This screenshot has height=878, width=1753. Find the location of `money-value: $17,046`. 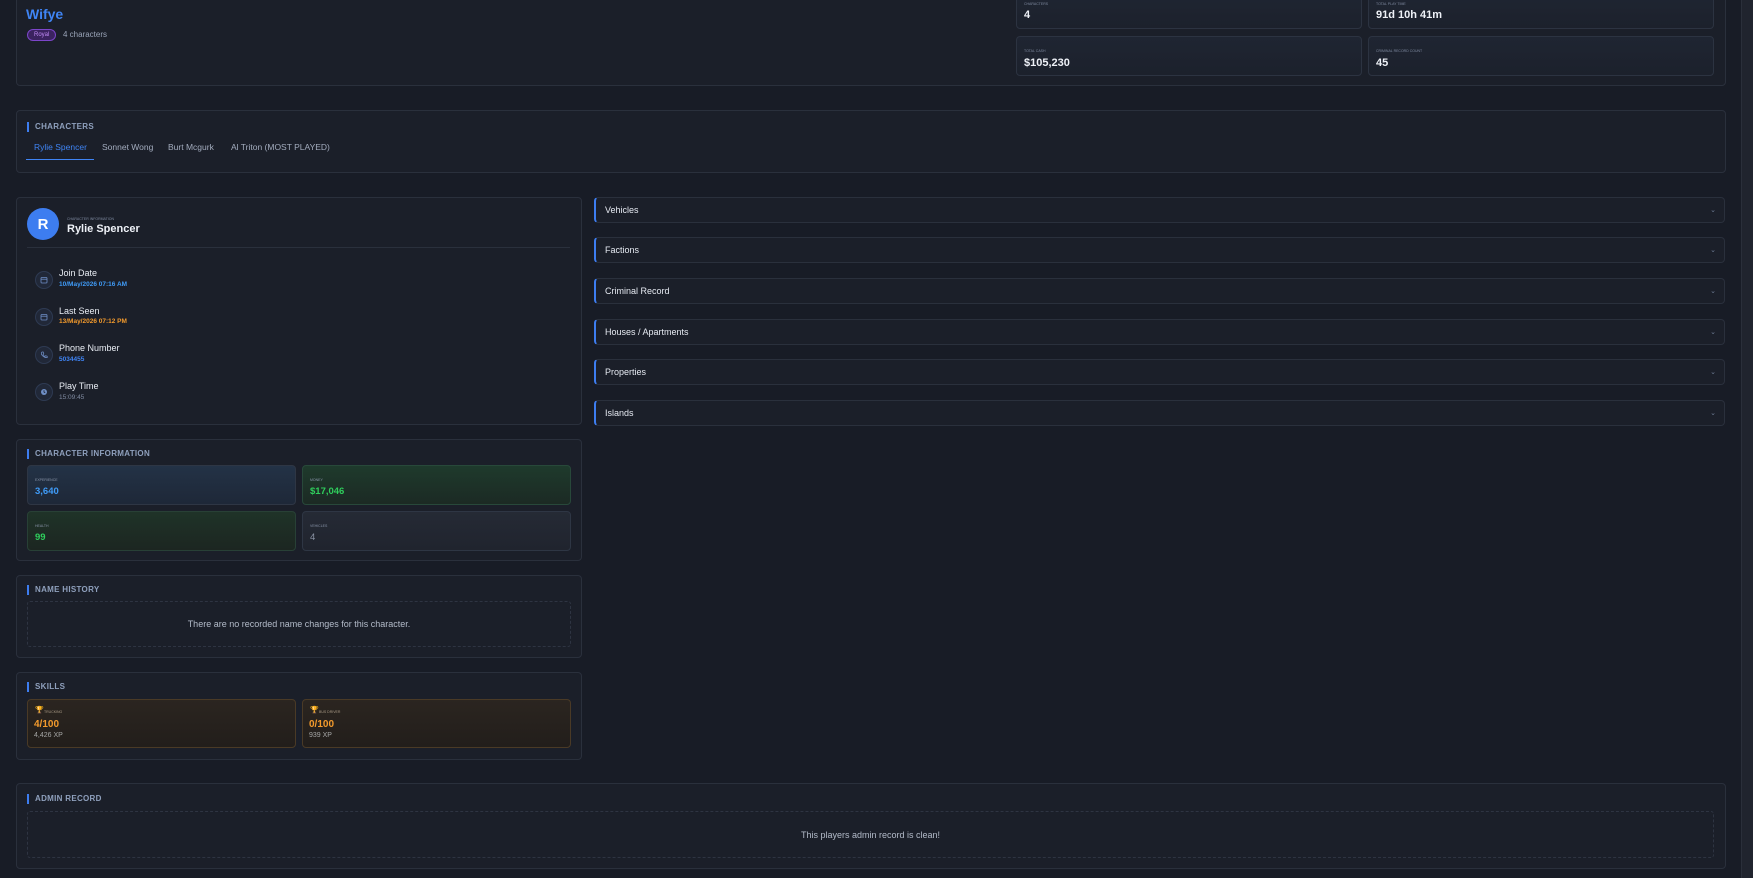

money-value: $17,046 is located at coordinates (327, 491).